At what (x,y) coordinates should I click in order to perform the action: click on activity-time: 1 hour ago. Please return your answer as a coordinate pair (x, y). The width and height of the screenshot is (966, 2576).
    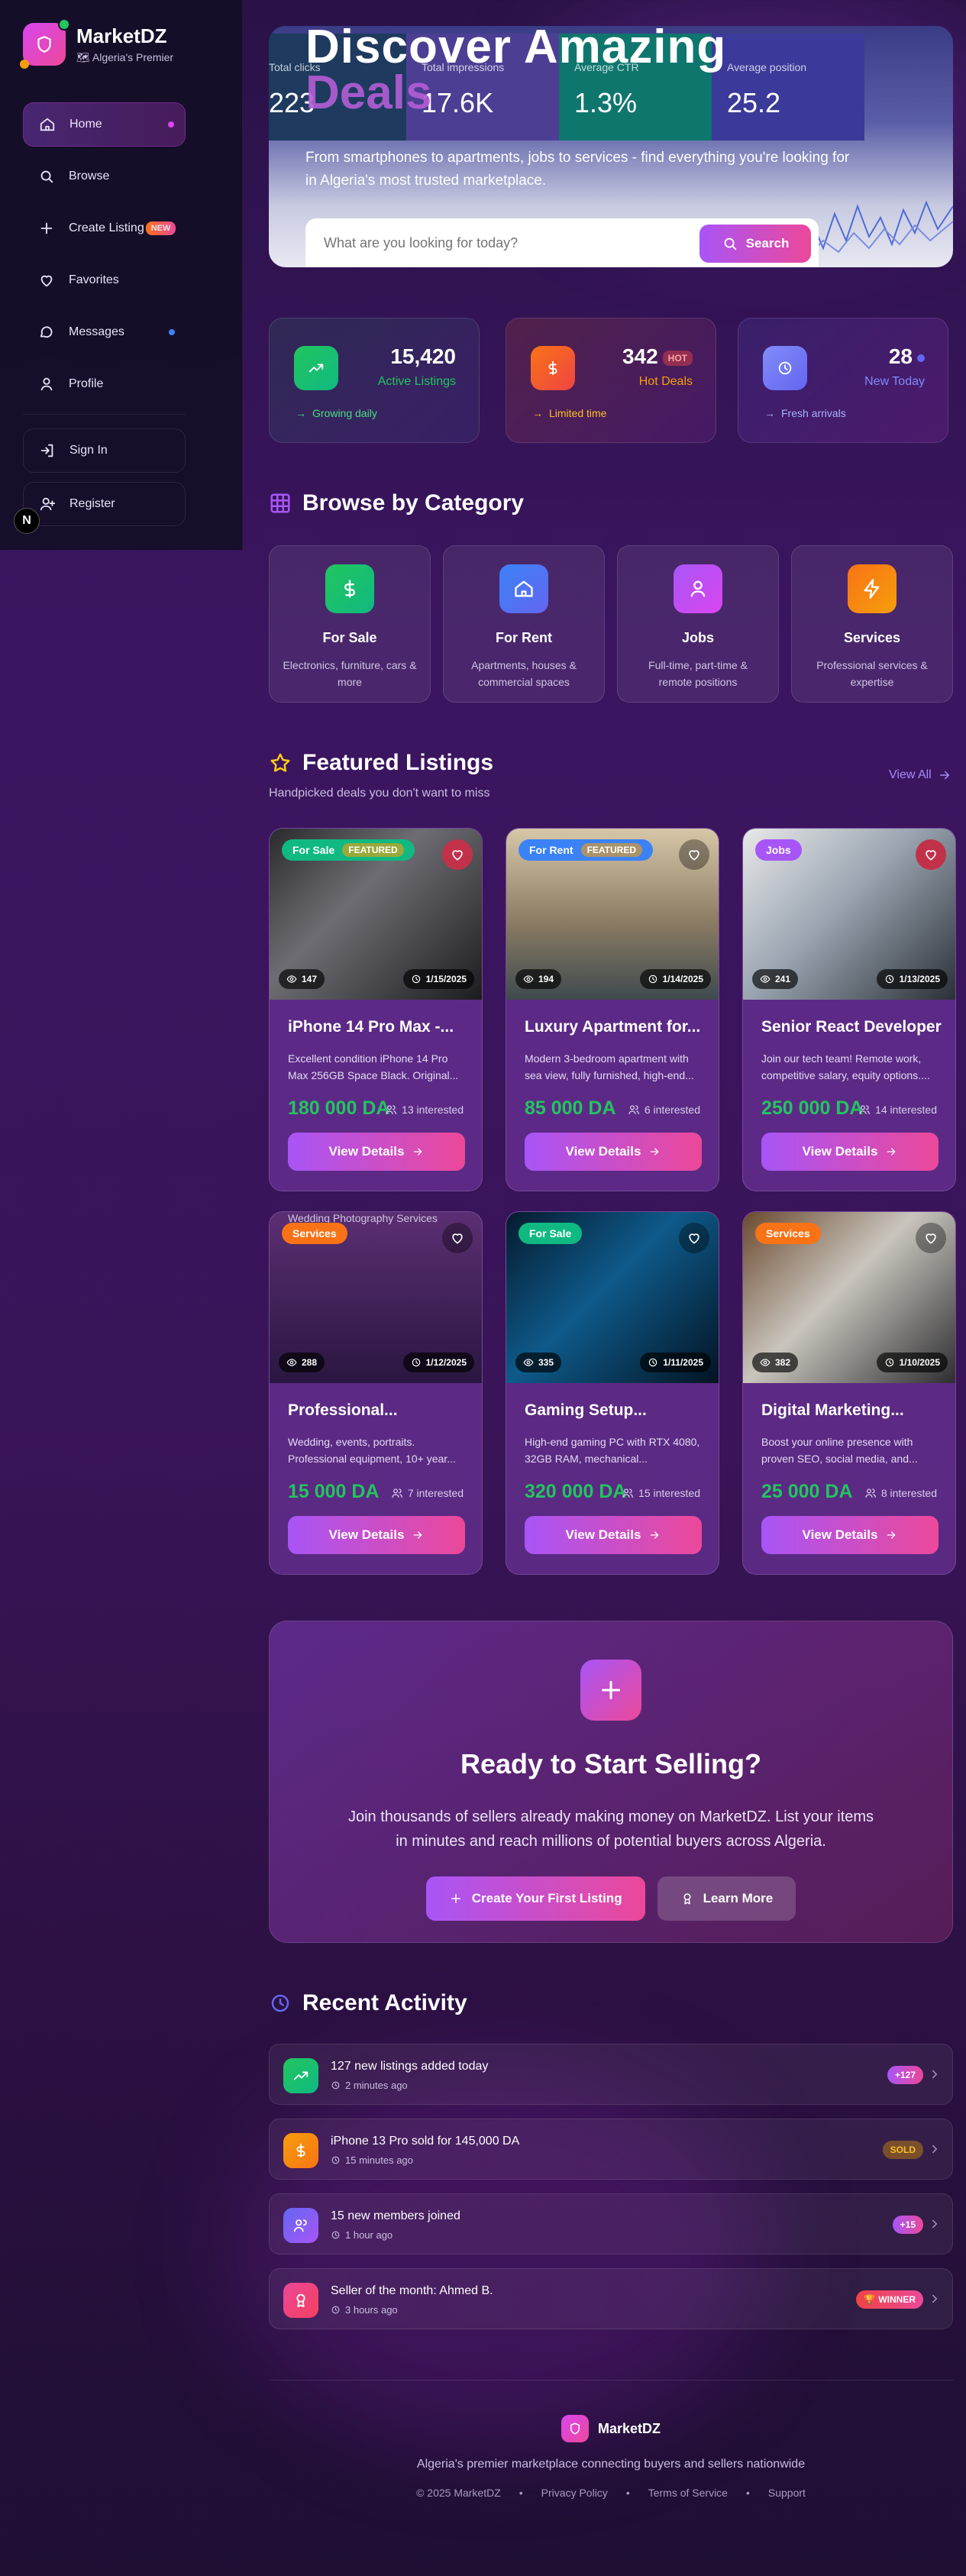
    Looking at the image, I should click on (362, 2235).